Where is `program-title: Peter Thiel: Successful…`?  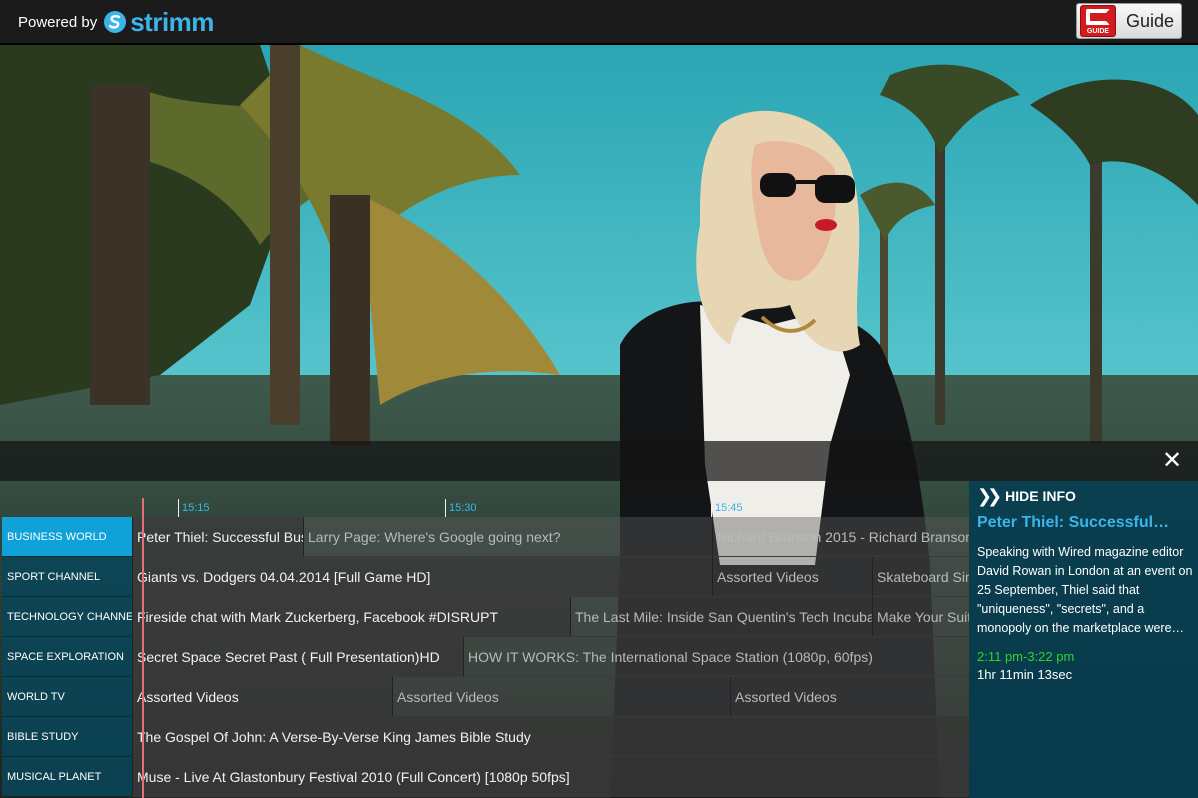
program-title: Peter Thiel: Successful… is located at coordinates (1073, 522).